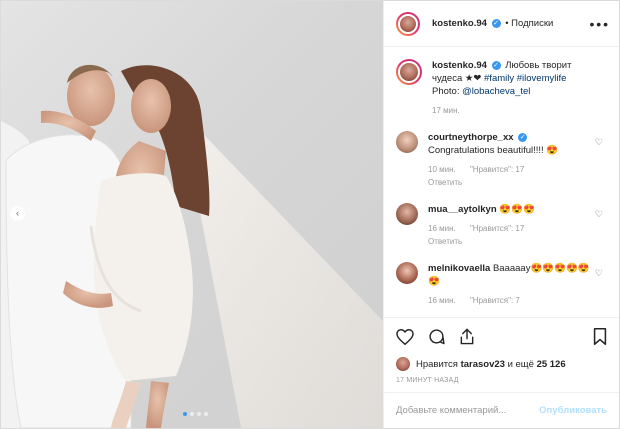 Image resolution: width=620 pixels, height=429 pixels. What do you see at coordinates (446, 91) in the screenshot?
I see `photo-credit-label: Photo:` at bounding box center [446, 91].